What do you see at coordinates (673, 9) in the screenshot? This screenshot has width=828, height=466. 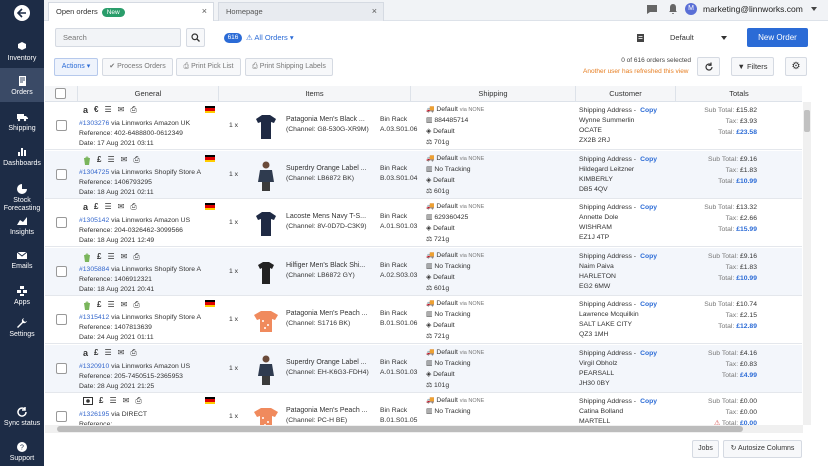 I see `bell-icon` at bounding box center [673, 9].